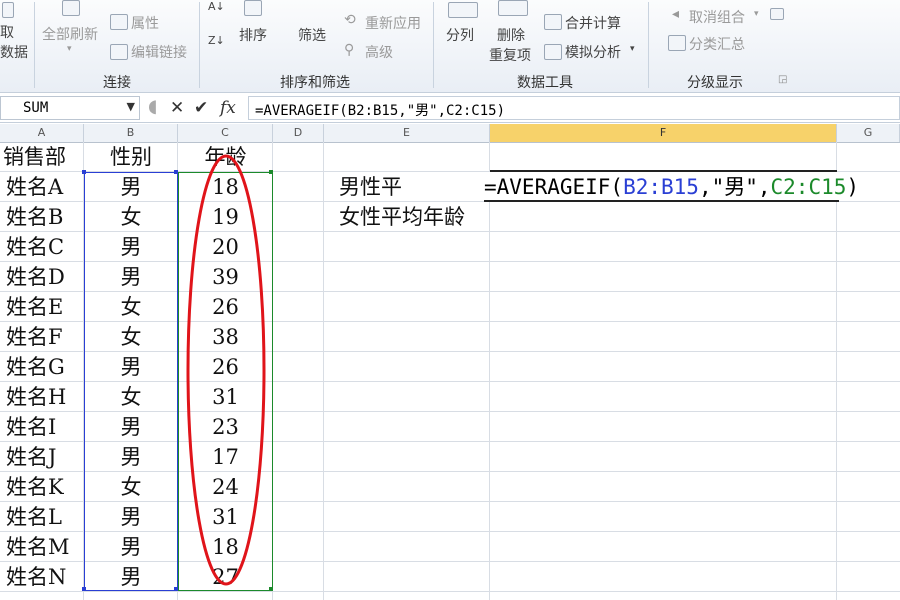  What do you see at coordinates (553, 22) in the screenshot?
I see `consolidate-icon` at bounding box center [553, 22].